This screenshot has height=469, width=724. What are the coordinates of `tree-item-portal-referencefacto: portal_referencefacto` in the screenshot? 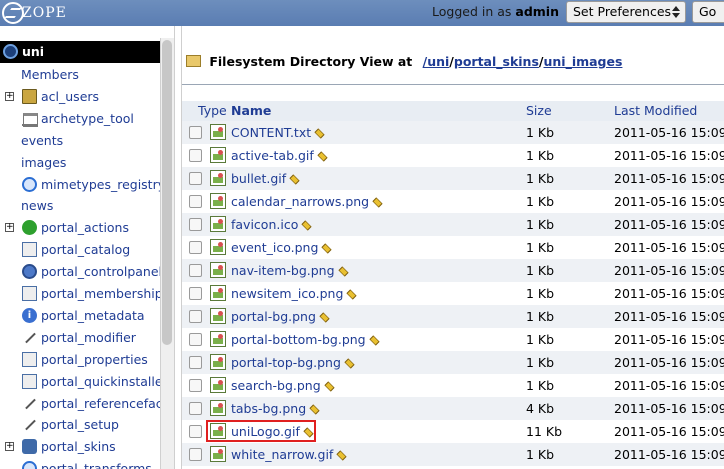 It's located at (80, 406).